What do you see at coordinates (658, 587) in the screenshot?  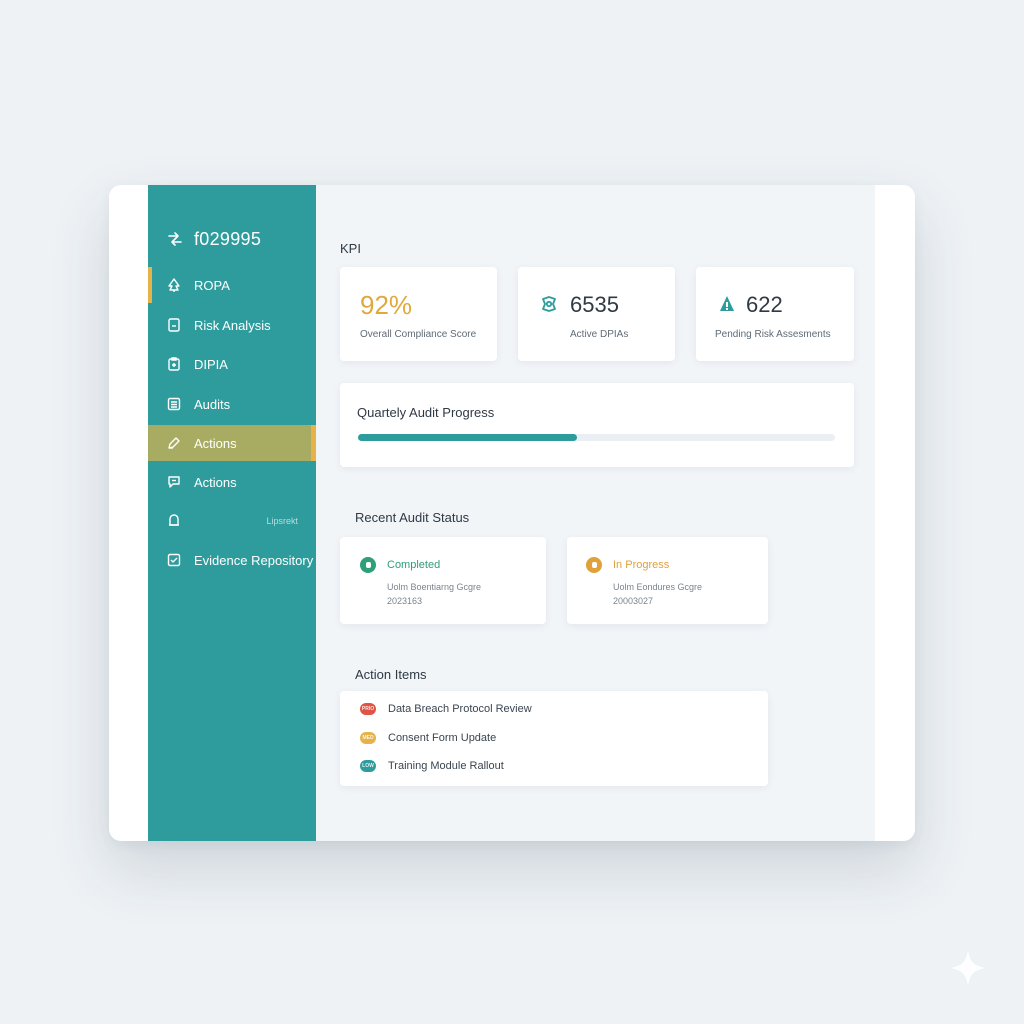 I see `audit-meta-line1: Uolm Eondures Gcgre` at bounding box center [658, 587].